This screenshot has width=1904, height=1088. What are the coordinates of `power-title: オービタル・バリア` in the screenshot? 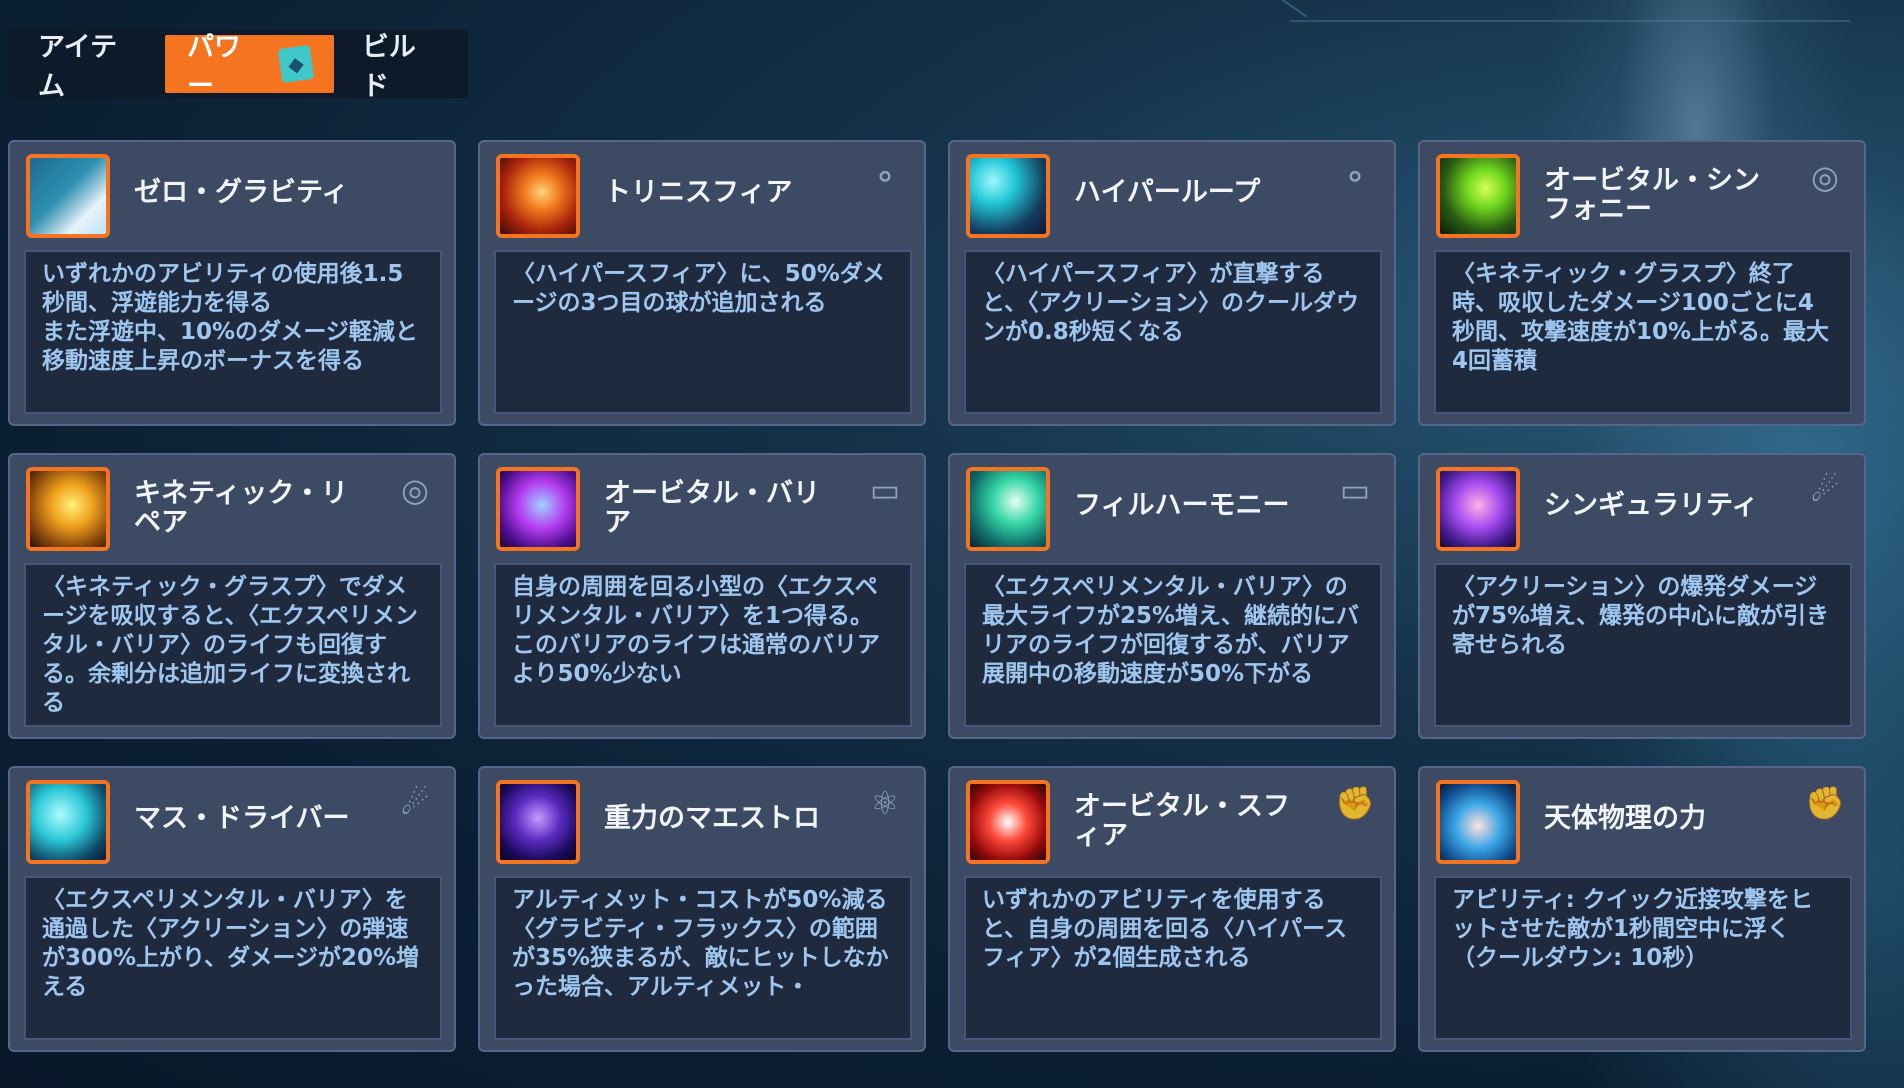 It's located at (712, 508).